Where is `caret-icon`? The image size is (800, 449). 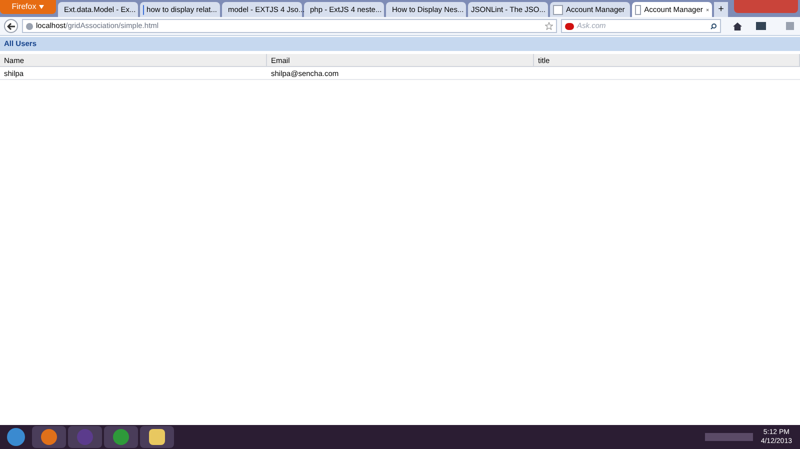
caret-icon is located at coordinates (41, 7).